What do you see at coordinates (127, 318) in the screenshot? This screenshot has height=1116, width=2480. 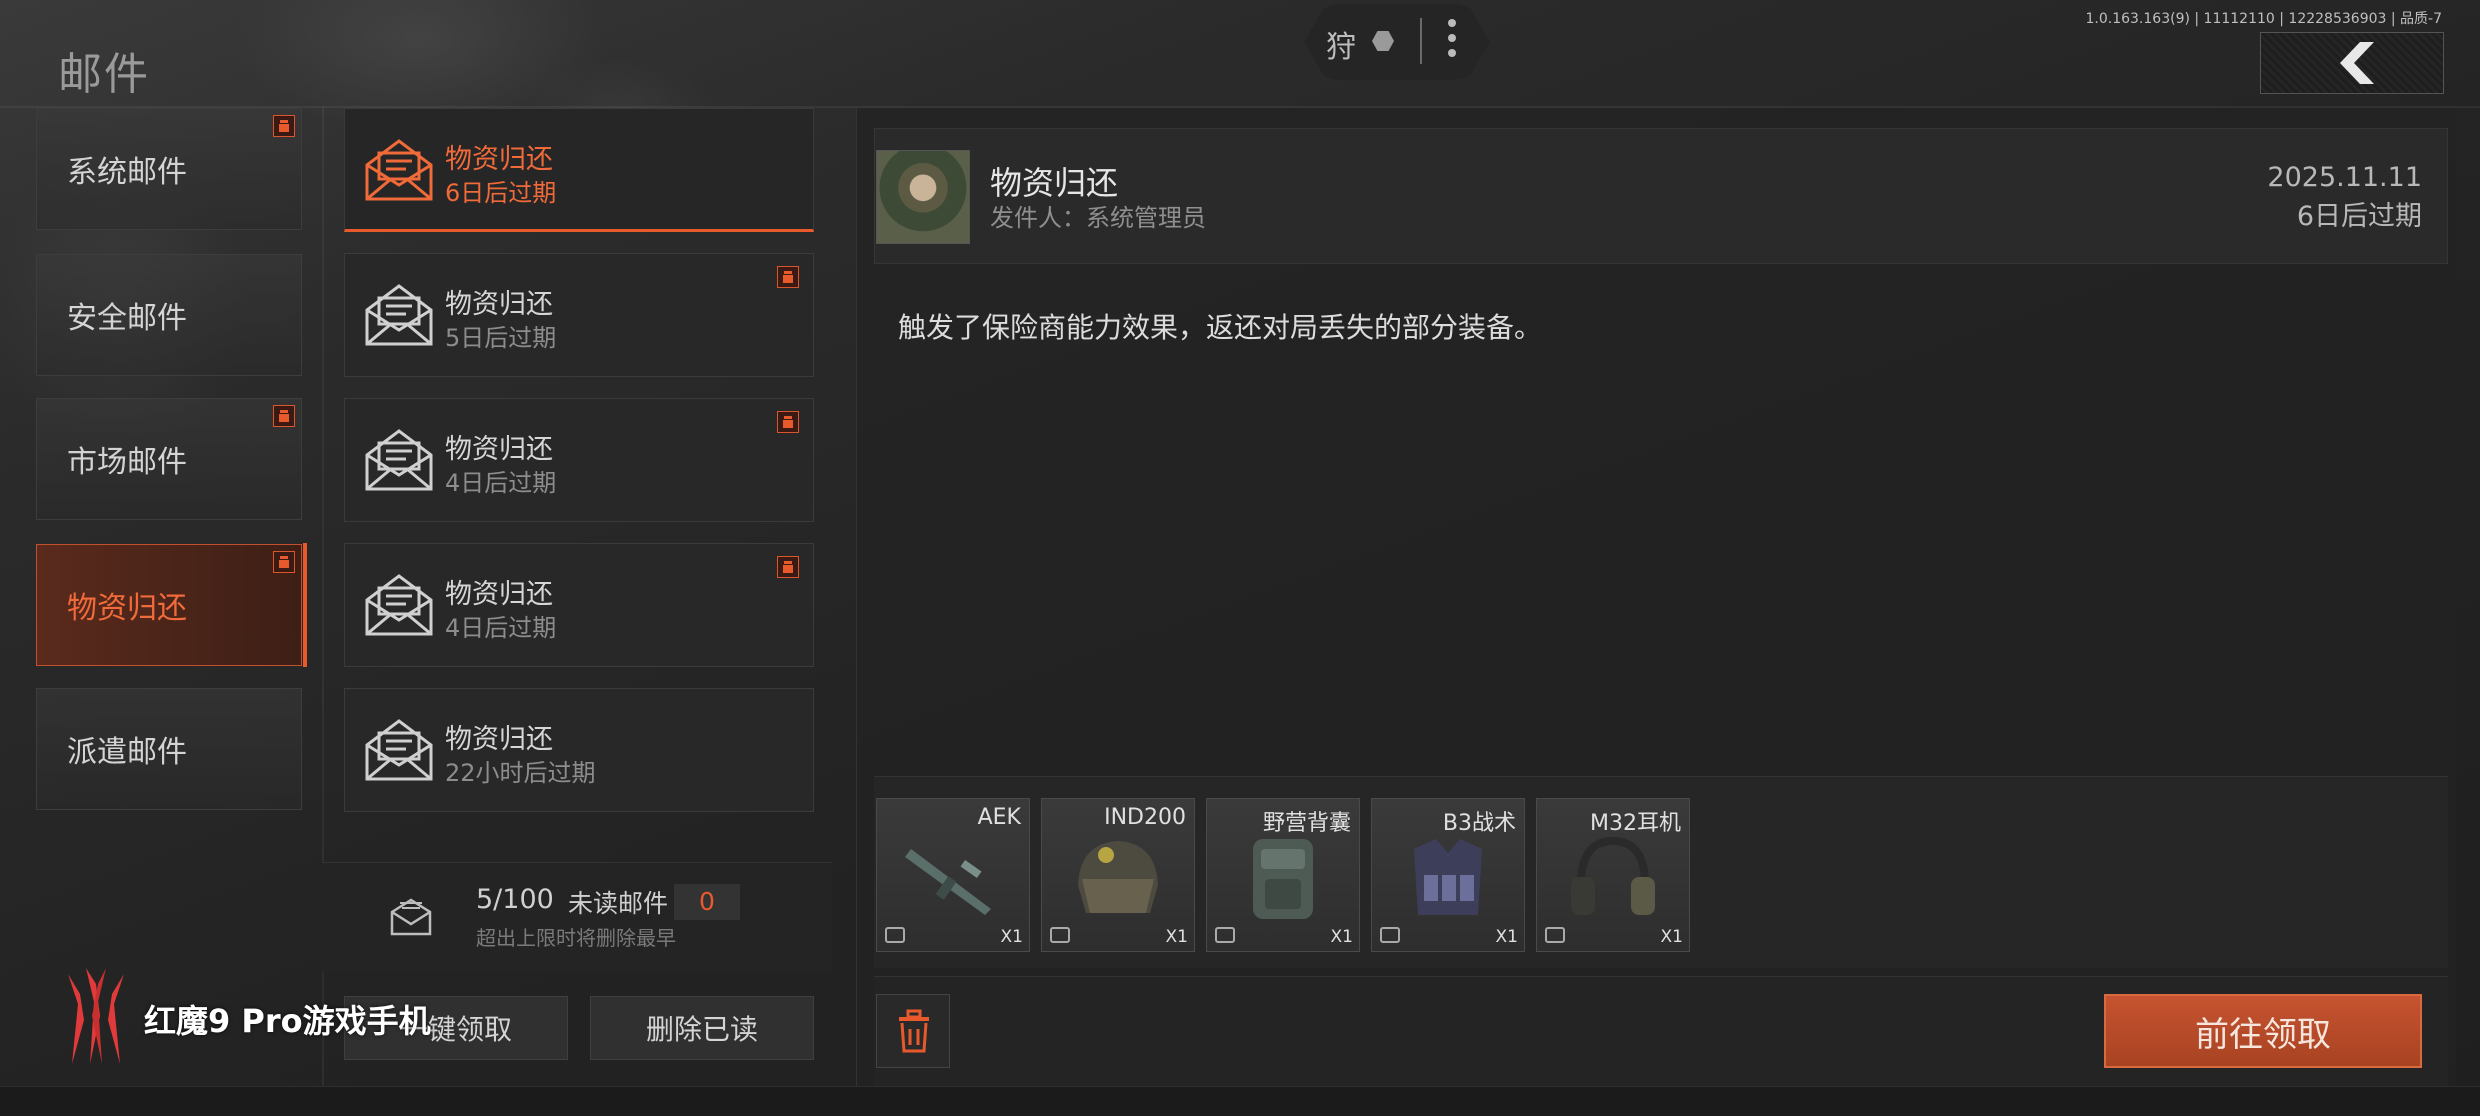 I see `category-label: 安全邮件` at bounding box center [127, 318].